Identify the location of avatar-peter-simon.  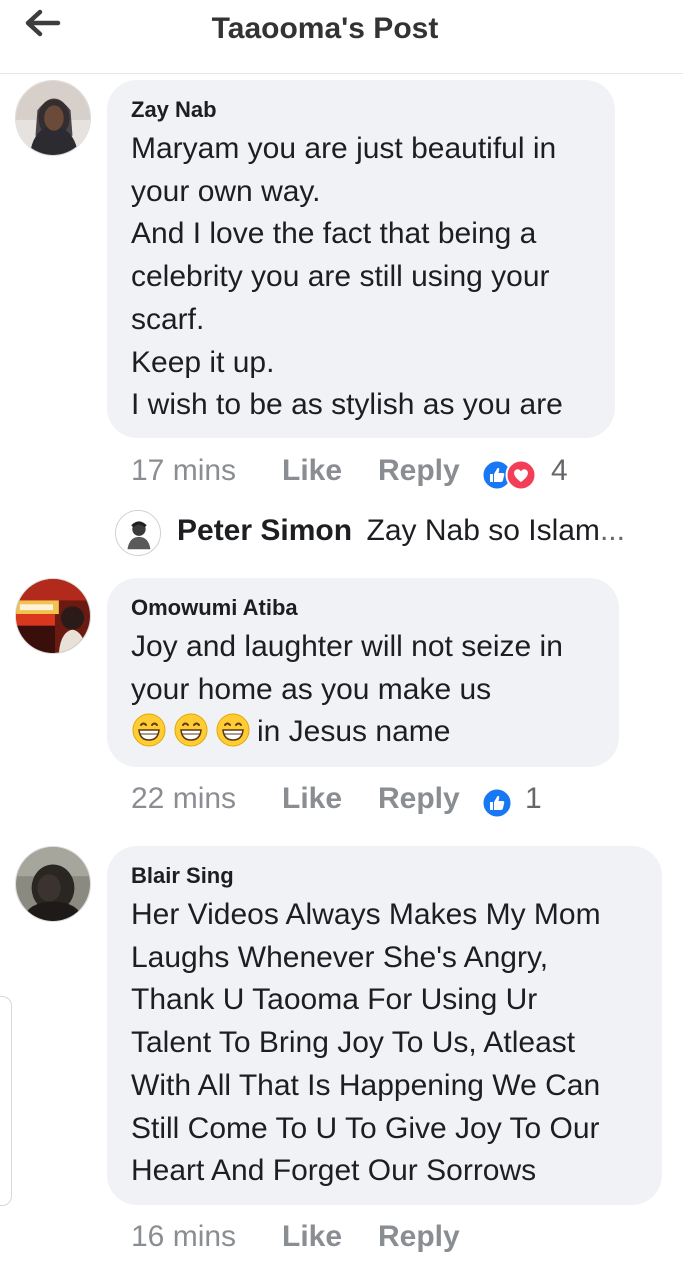
(138, 533).